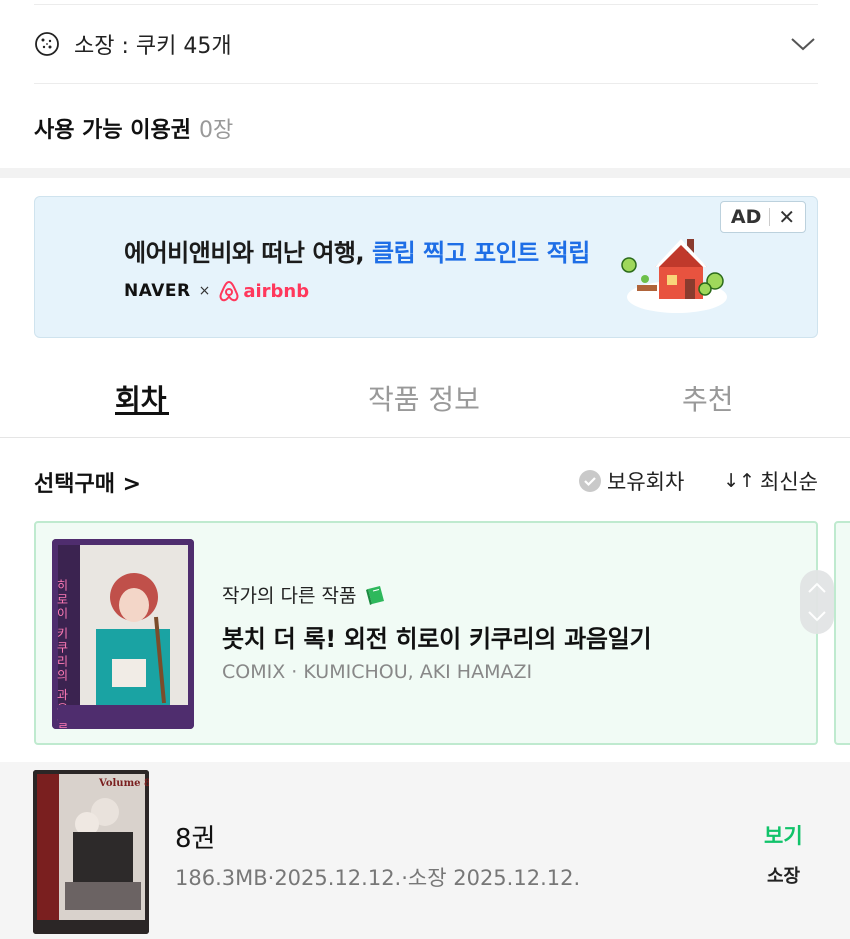 This screenshot has width=850, height=939. I want to click on volume-cover: Volume 8, so click(91, 852).